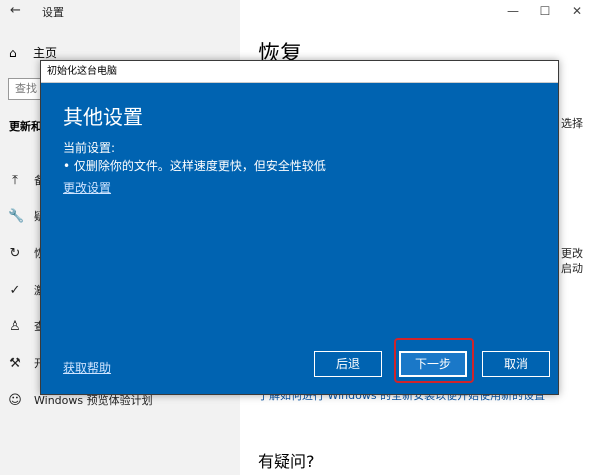 The image size is (599, 475). What do you see at coordinates (15, 400) in the screenshot?
I see `insider-icon: ☺` at bounding box center [15, 400].